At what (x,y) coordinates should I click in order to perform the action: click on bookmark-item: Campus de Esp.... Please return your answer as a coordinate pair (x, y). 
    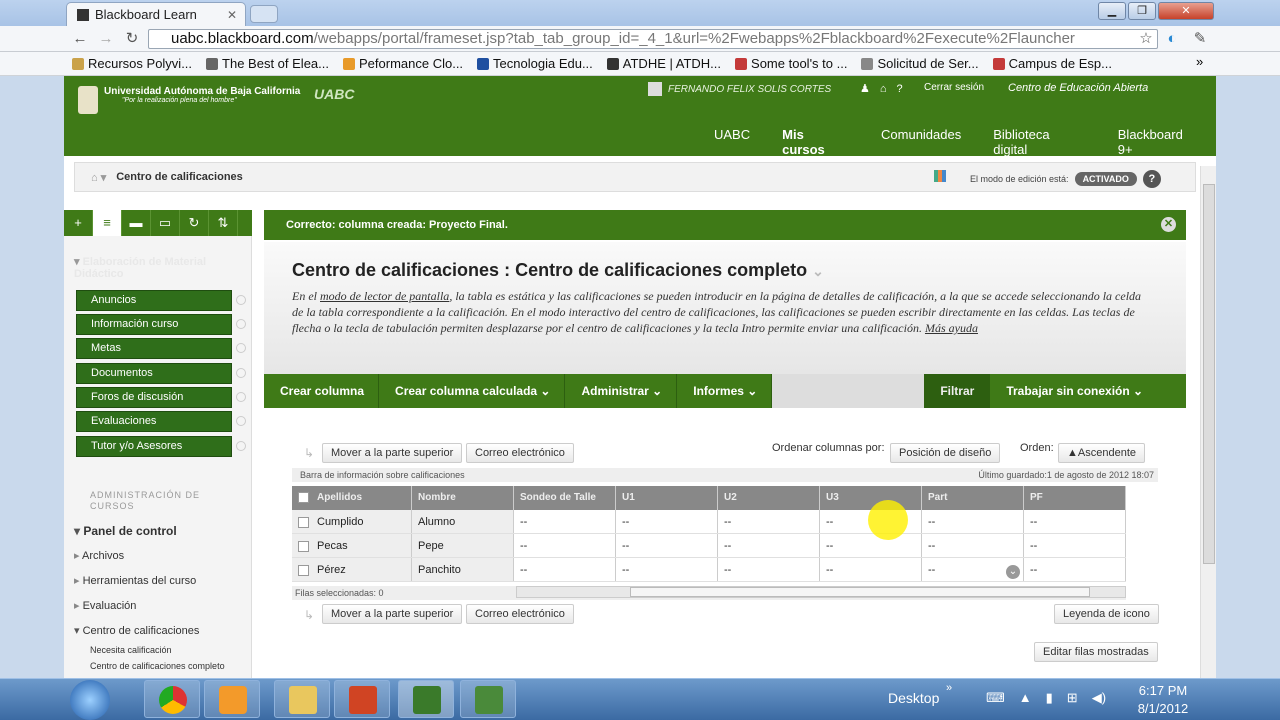
    Looking at the image, I should click on (1052, 63).